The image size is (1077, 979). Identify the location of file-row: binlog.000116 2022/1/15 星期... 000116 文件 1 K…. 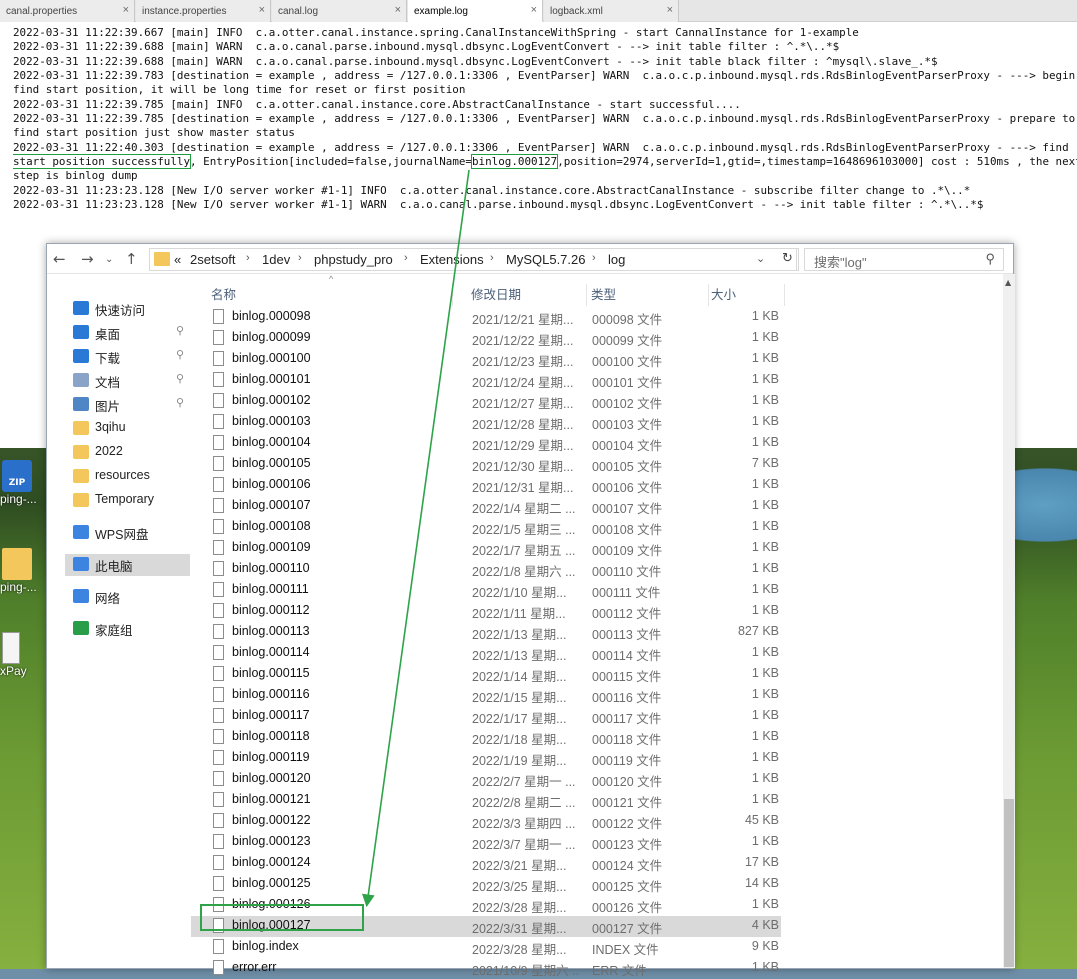
(486, 695).